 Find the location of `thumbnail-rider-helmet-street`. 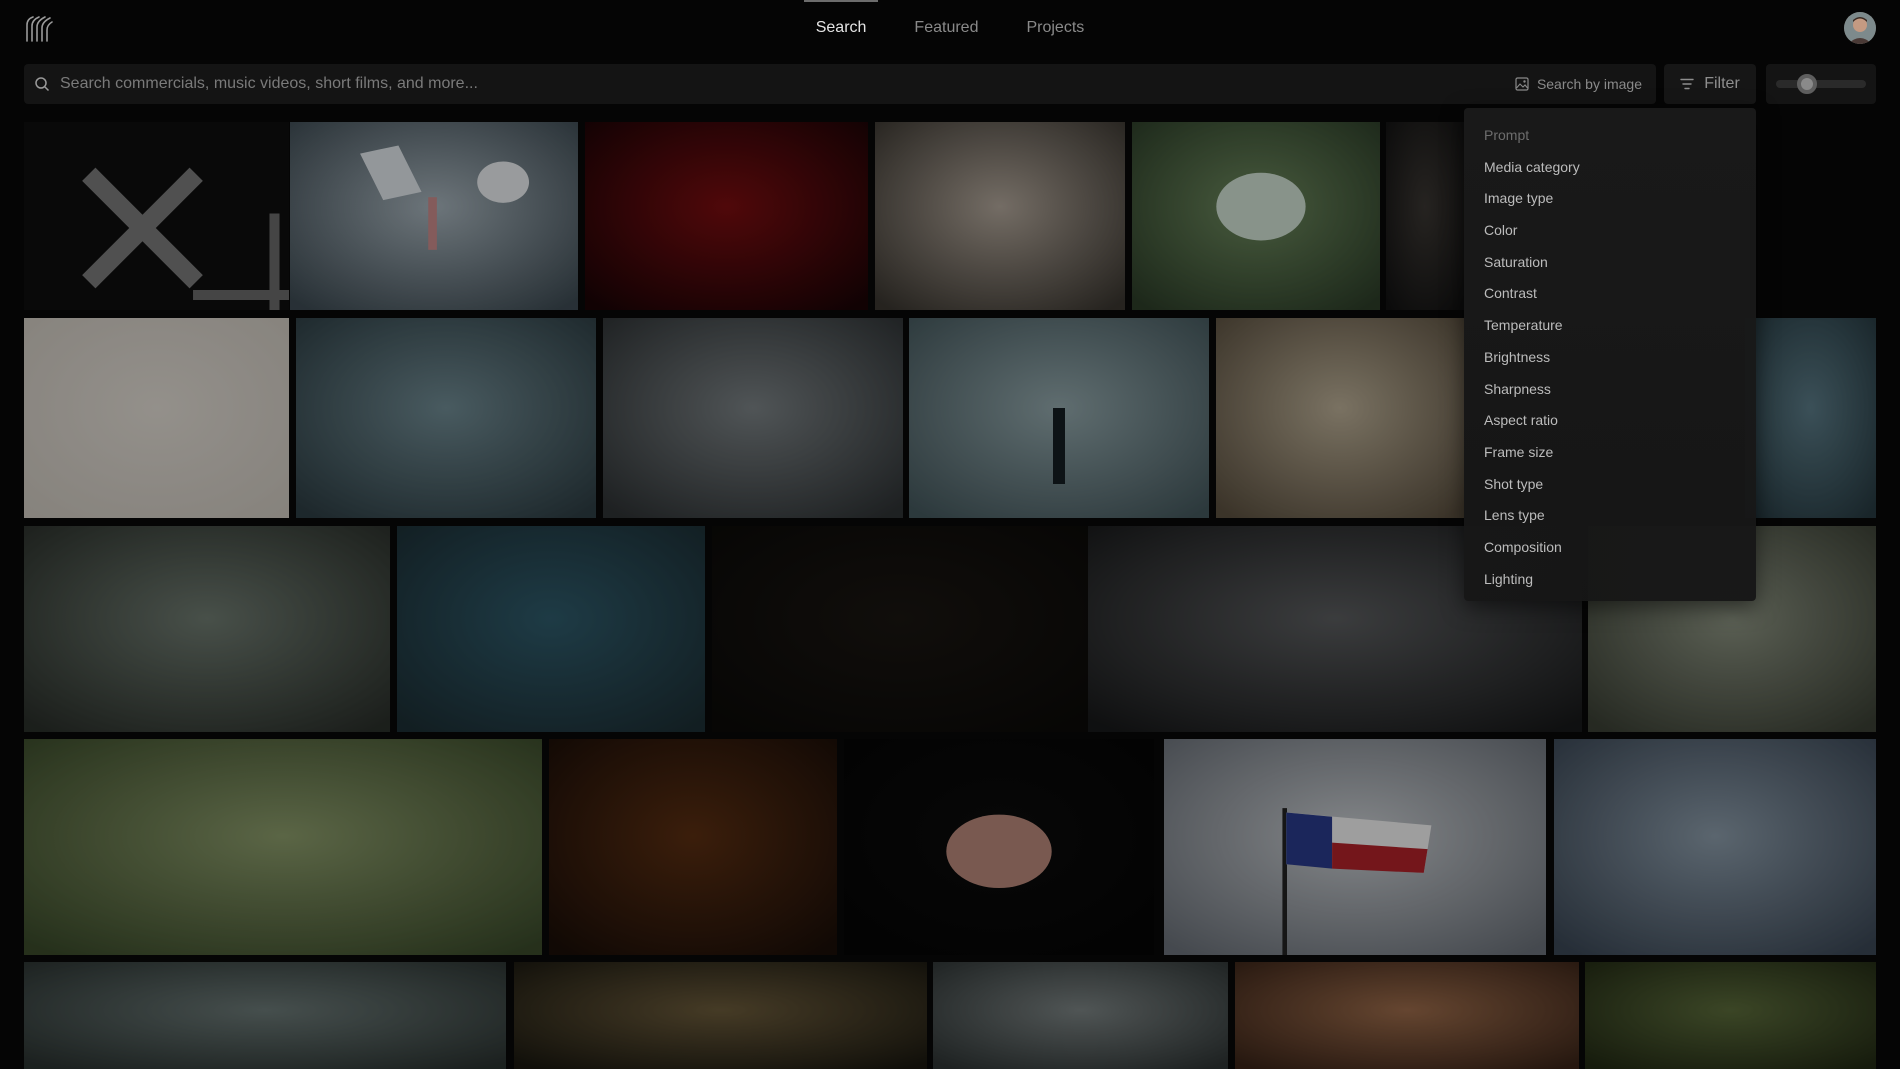

thumbnail-rider-helmet-street is located at coordinates (1715, 847).